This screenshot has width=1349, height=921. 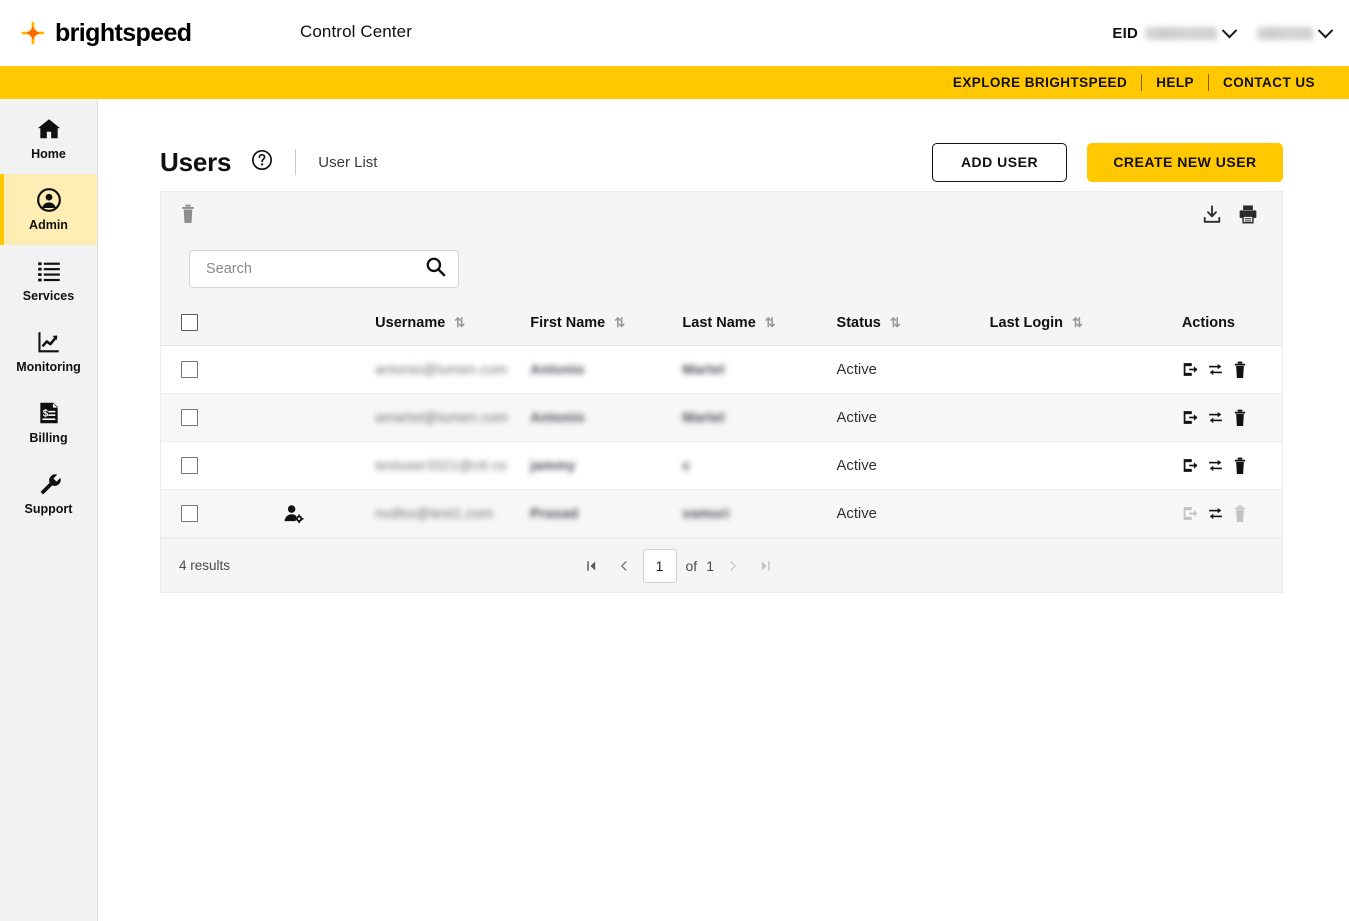 What do you see at coordinates (1212, 214) in the screenshot?
I see `download-icon` at bounding box center [1212, 214].